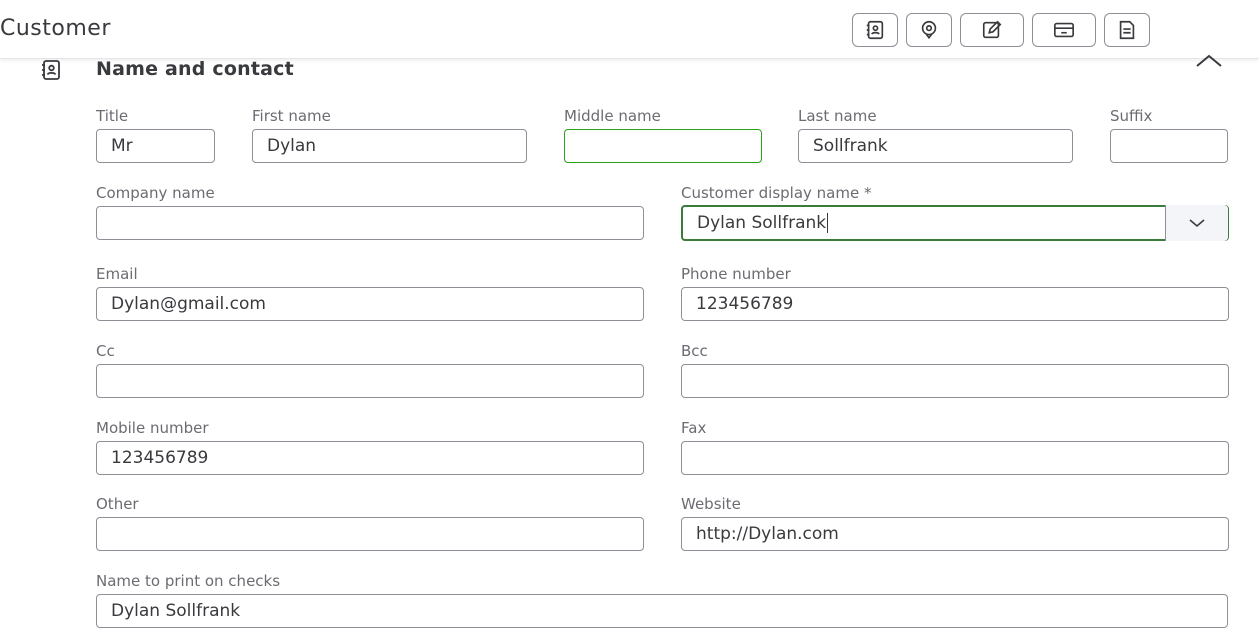  I want to click on text-cursor, so click(828, 223).